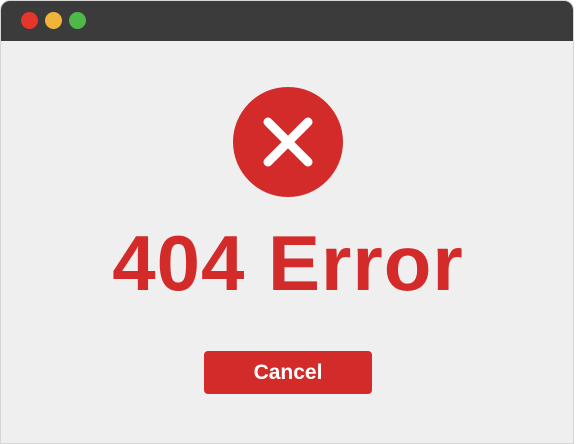 This screenshot has width=576, height=444. I want to click on error-icon, so click(288, 142).